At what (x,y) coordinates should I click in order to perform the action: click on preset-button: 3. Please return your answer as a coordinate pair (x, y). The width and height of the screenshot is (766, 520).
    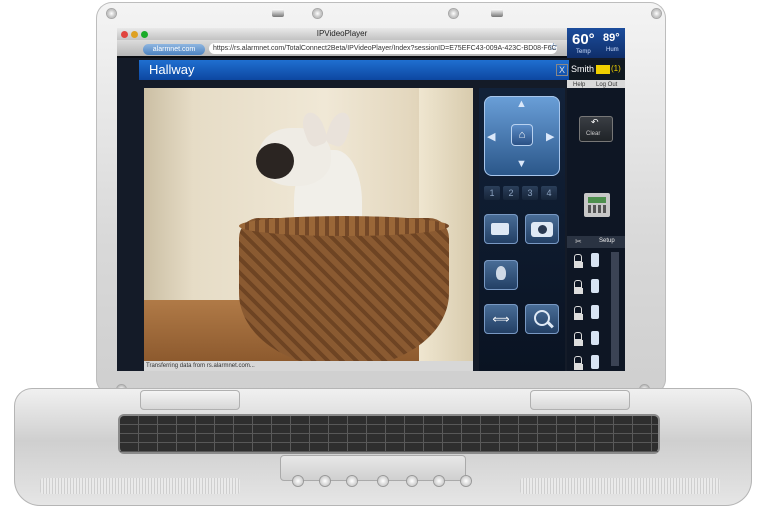
    Looking at the image, I should click on (530, 193).